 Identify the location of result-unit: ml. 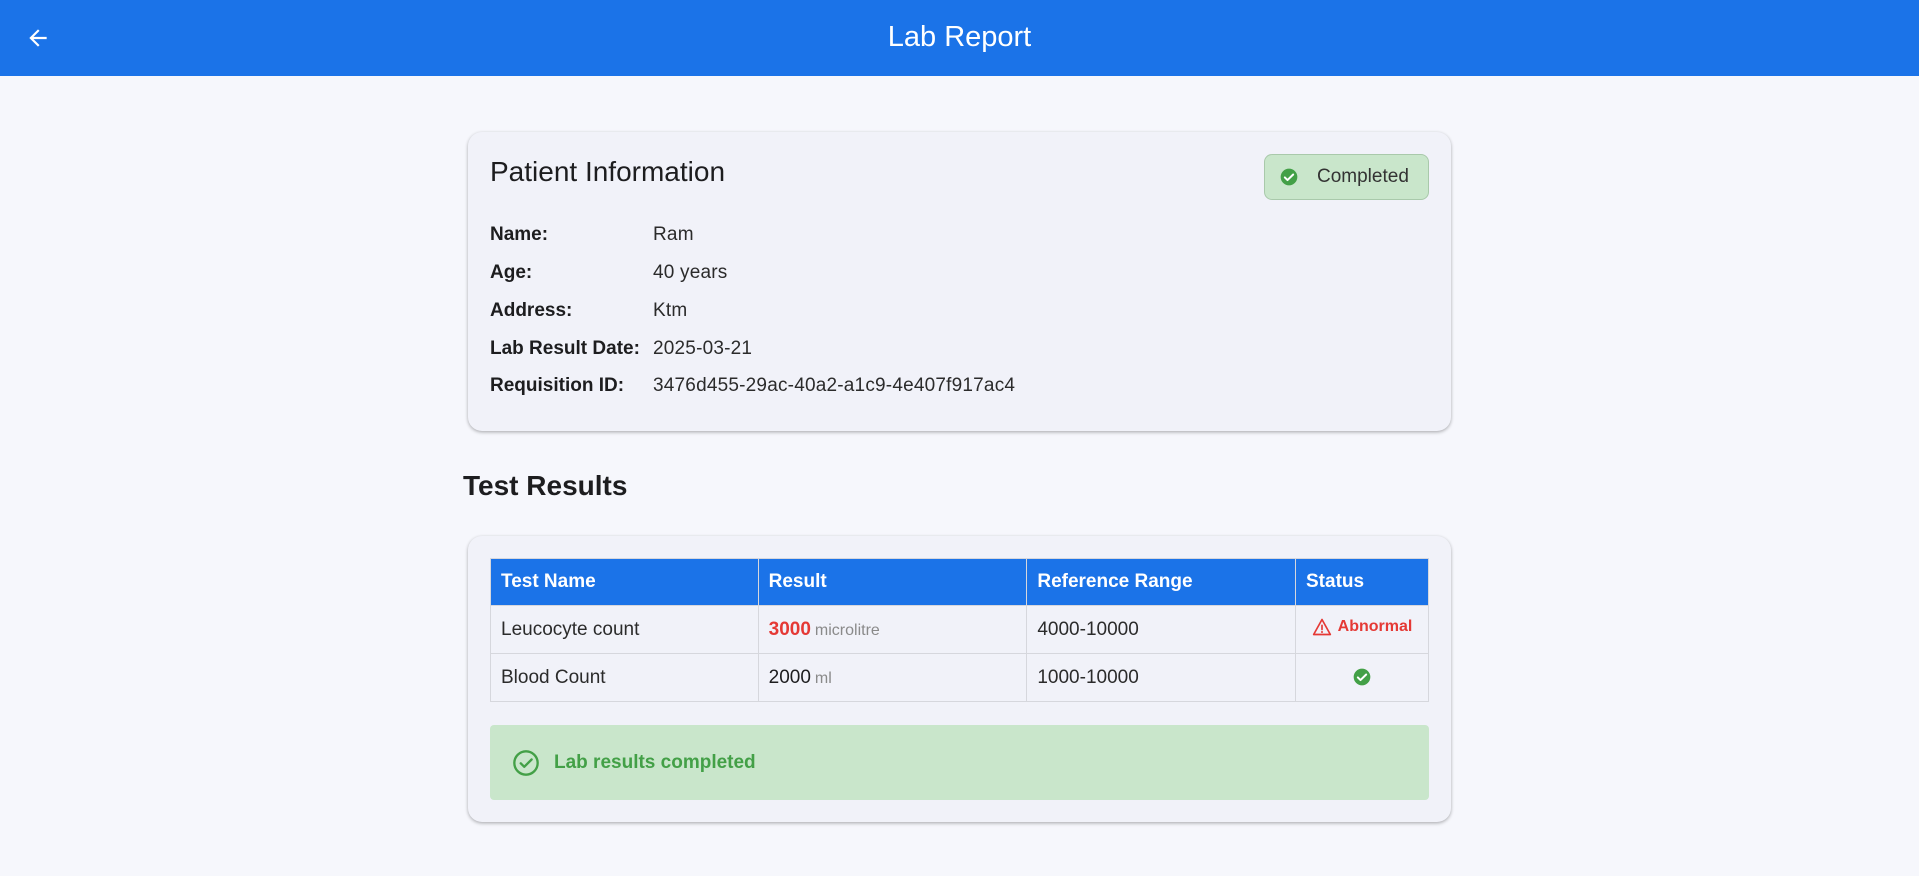
(823, 678).